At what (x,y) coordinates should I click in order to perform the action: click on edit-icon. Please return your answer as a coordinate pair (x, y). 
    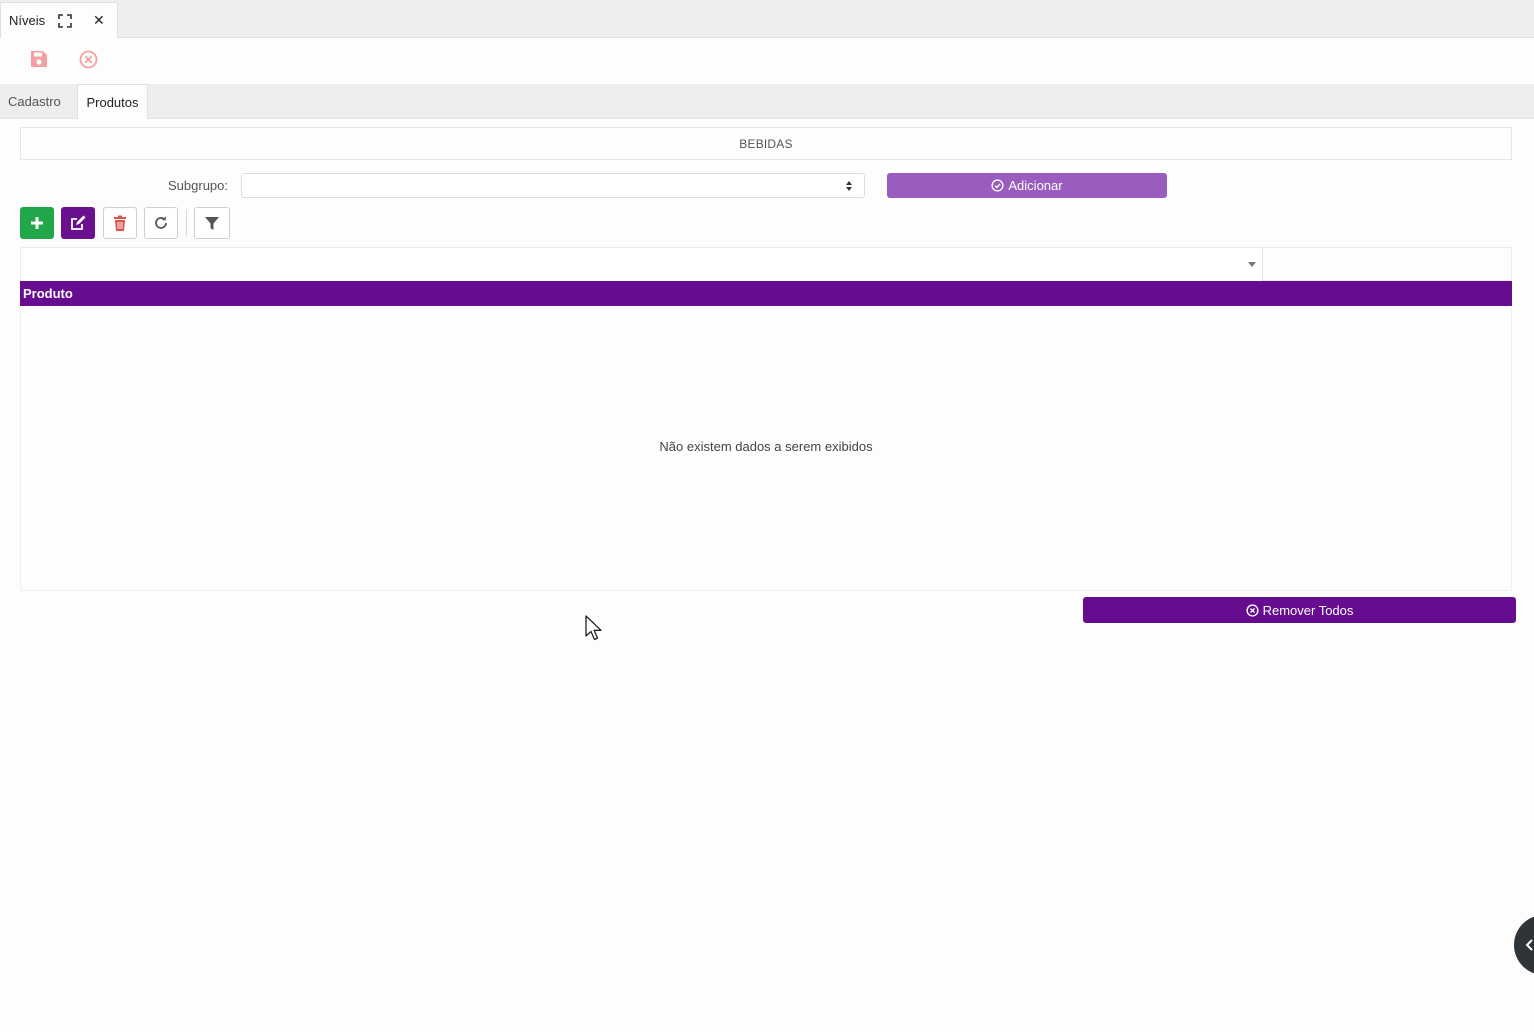
    Looking at the image, I should click on (78, 222).